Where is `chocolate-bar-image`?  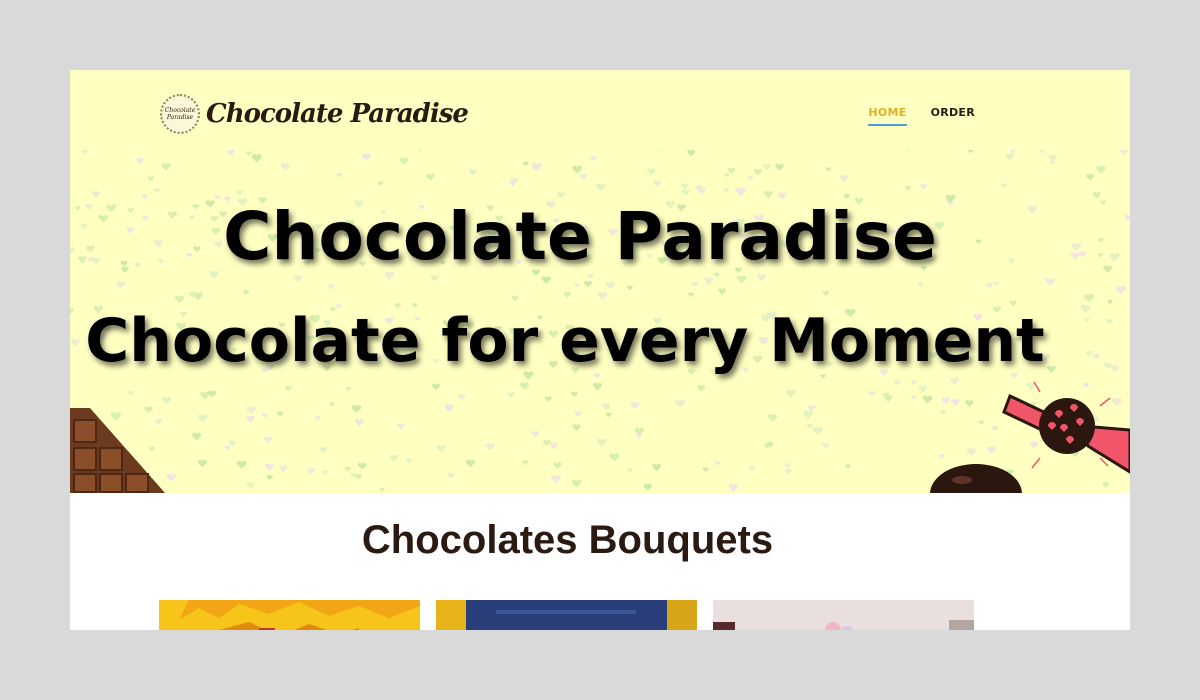 chocolate-bar-image is located at coordinates (117, 450).